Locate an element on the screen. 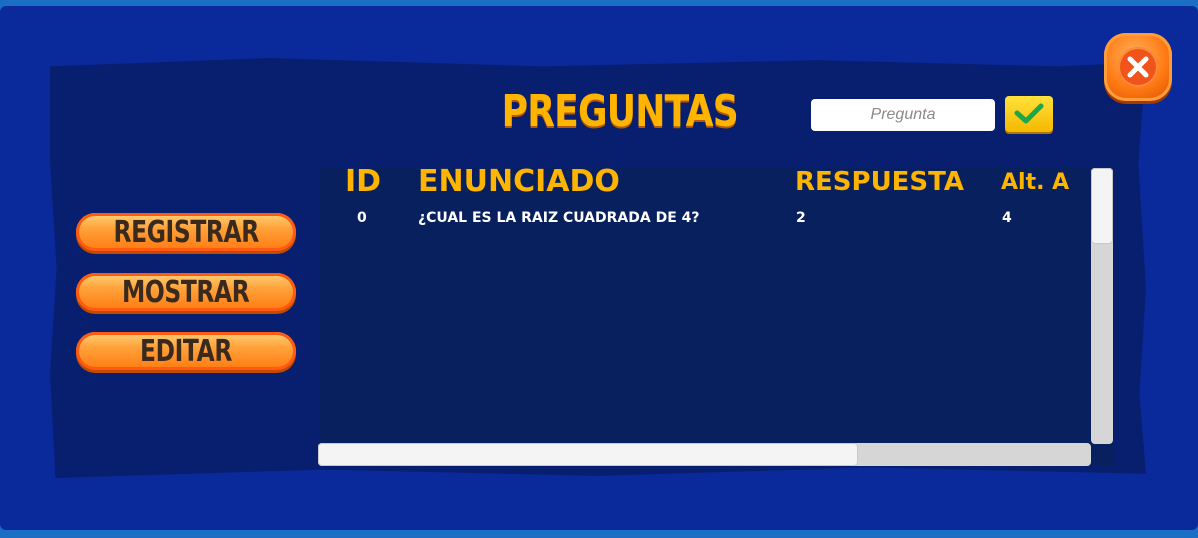 The height and width of the screenshot is (538, 1198). registrar-button: REGISTRAR is located at coordinates (186, 232).